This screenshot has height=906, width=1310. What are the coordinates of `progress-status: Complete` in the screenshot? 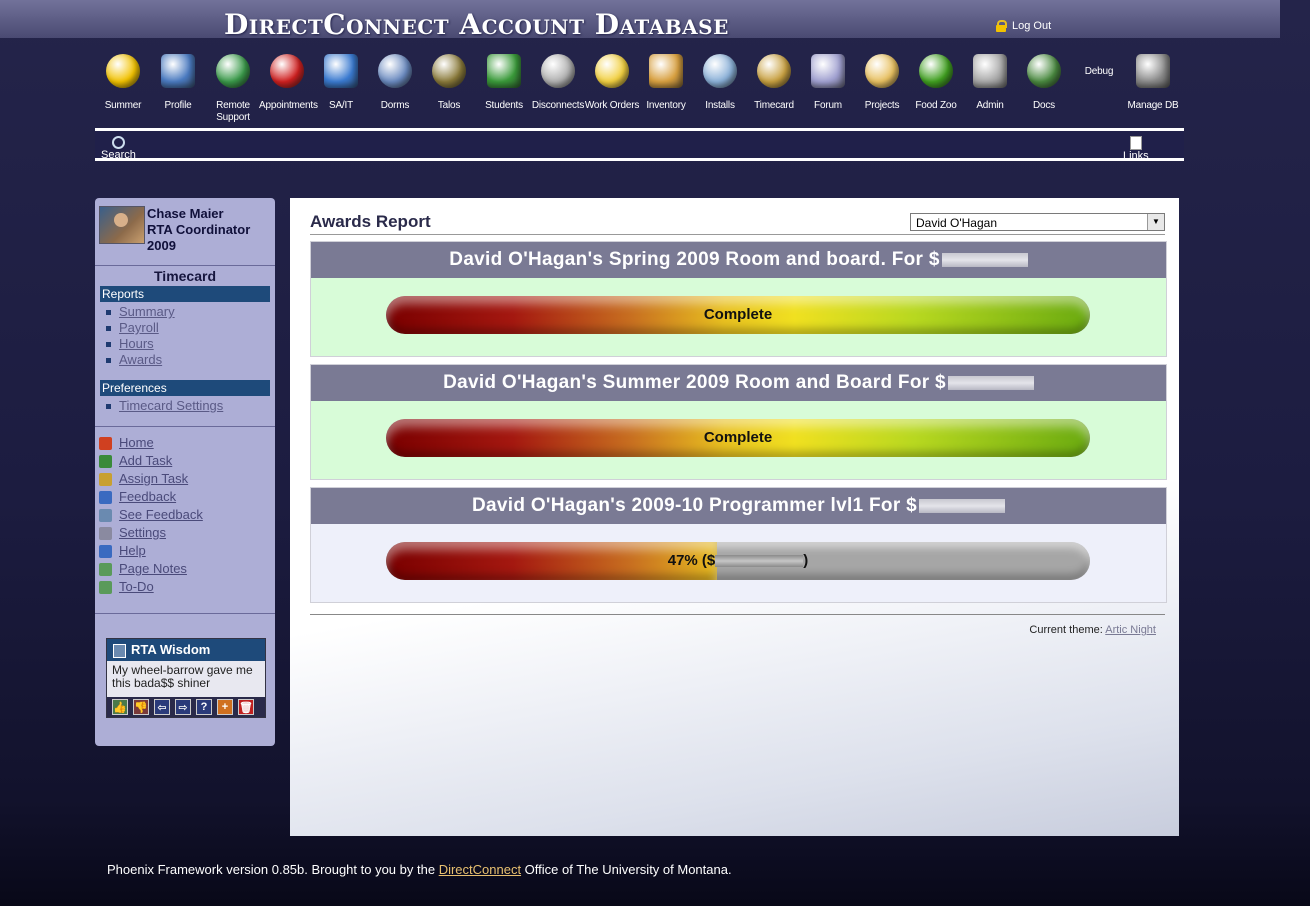 It's located at (738, 314).